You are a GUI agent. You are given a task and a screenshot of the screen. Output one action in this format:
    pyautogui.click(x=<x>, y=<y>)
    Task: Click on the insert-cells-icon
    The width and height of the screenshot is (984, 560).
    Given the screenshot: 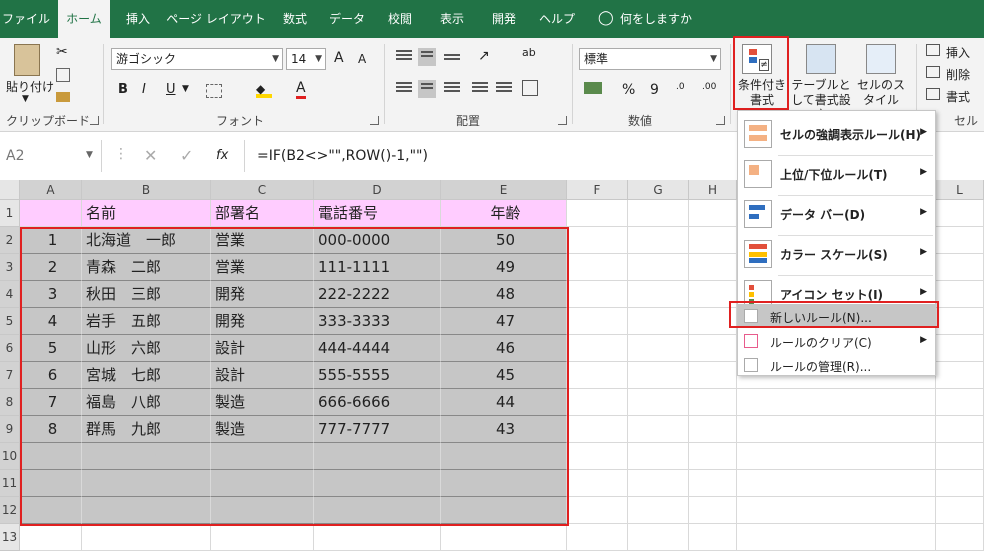 What is the action you would take?
    pyautogui.click(x=933, y=50)
    